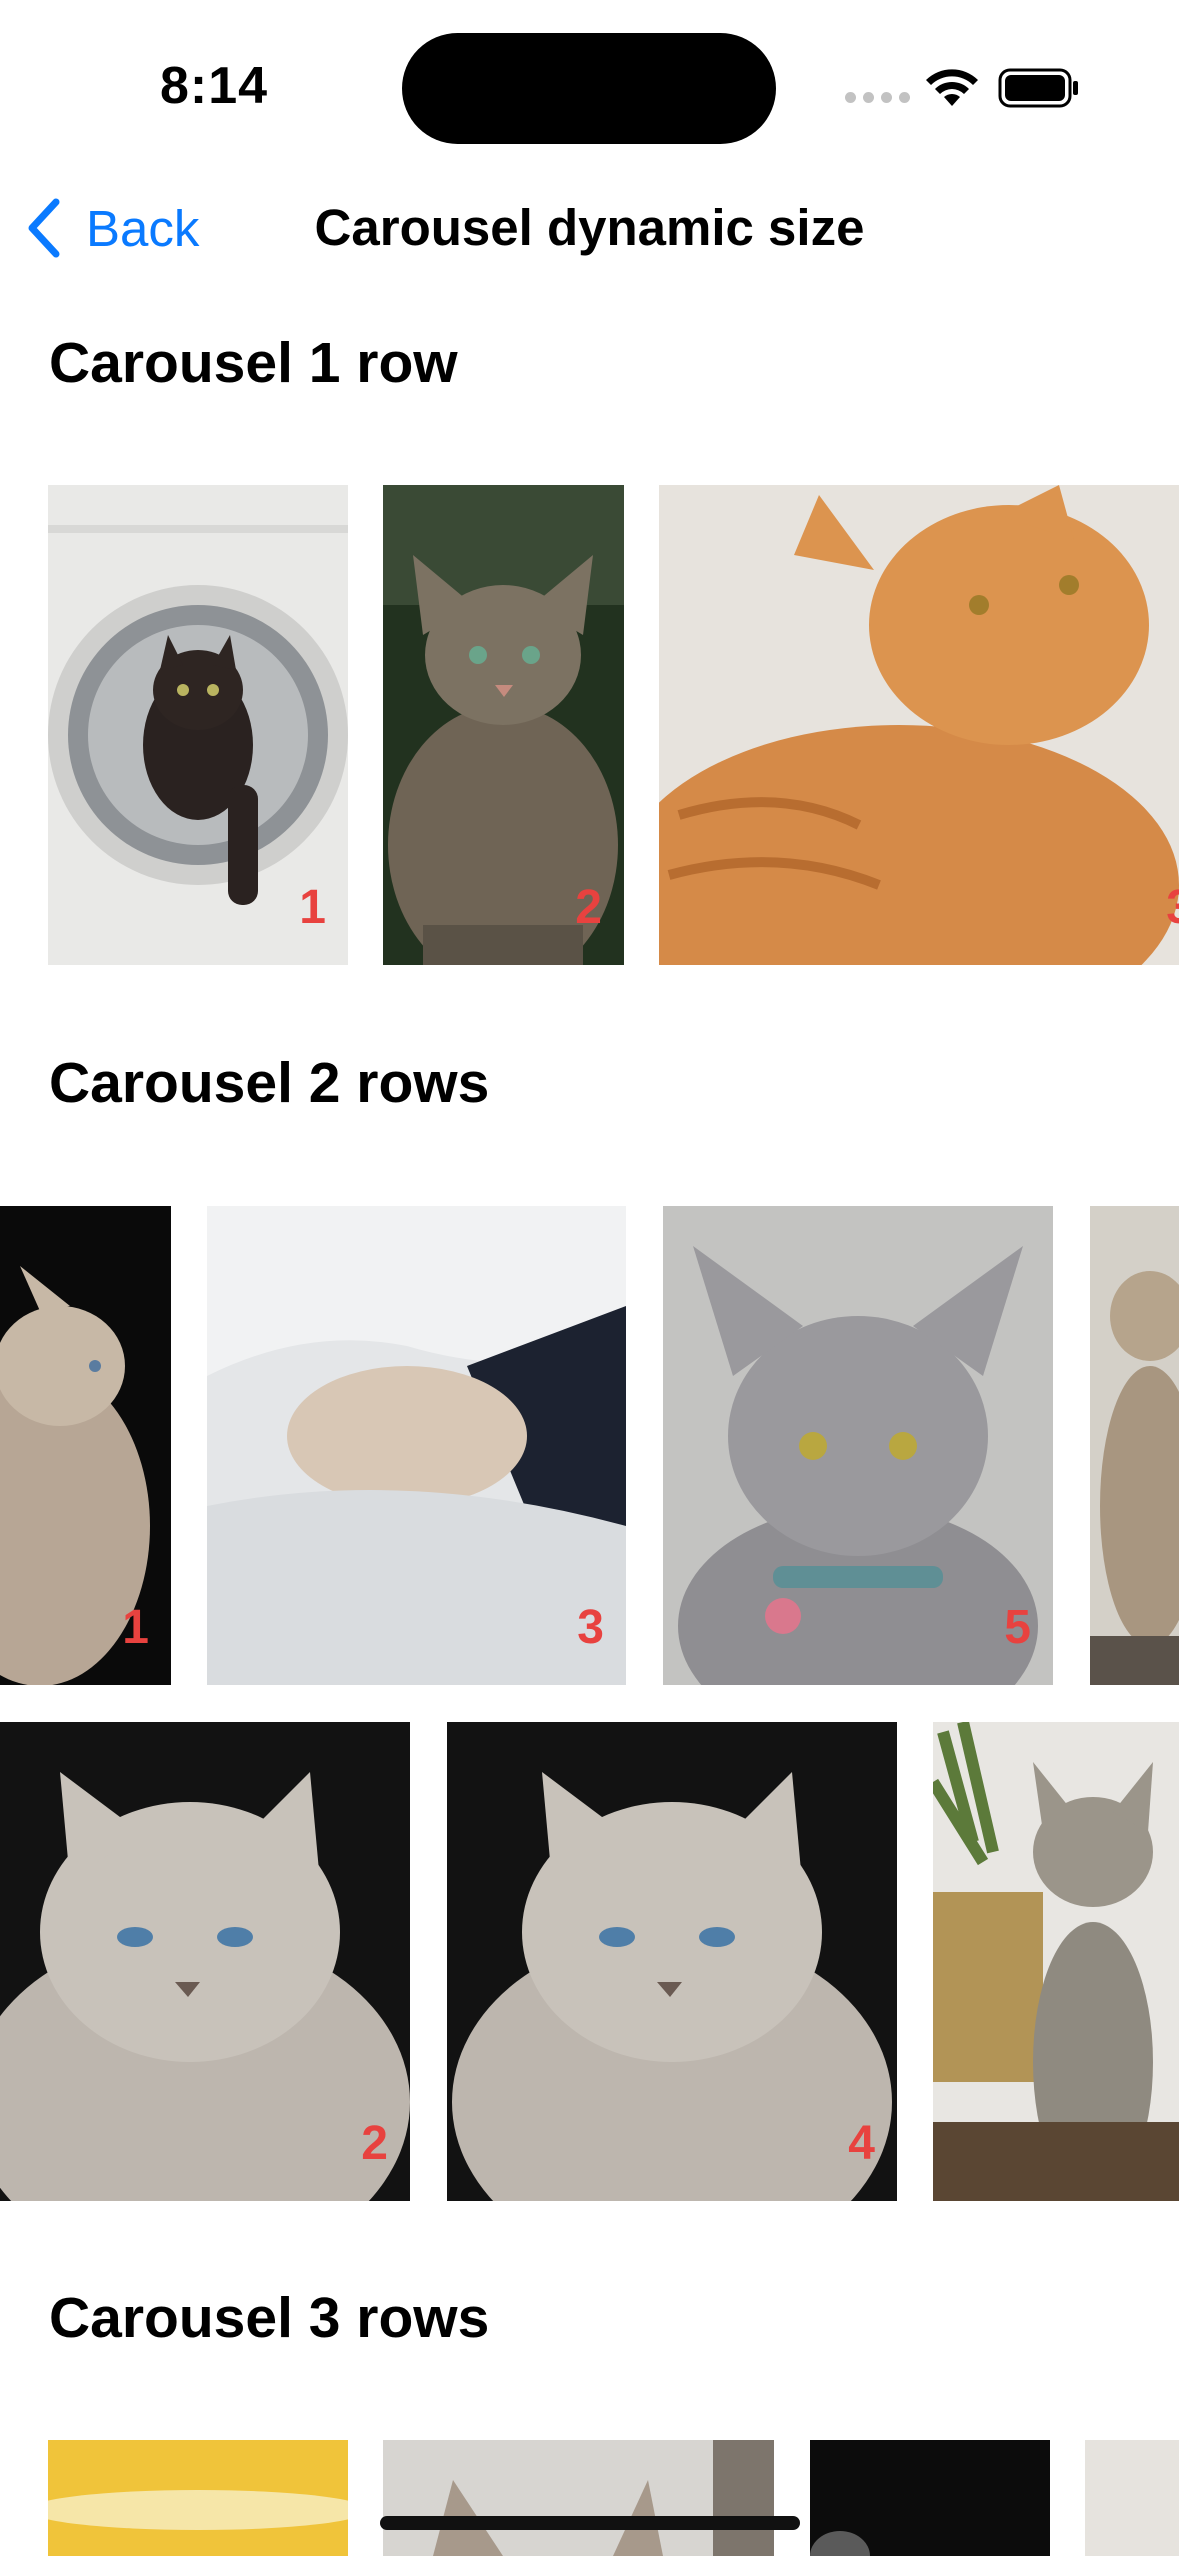  I want to click on carousel1-card-2: 2, so click(503, 725).